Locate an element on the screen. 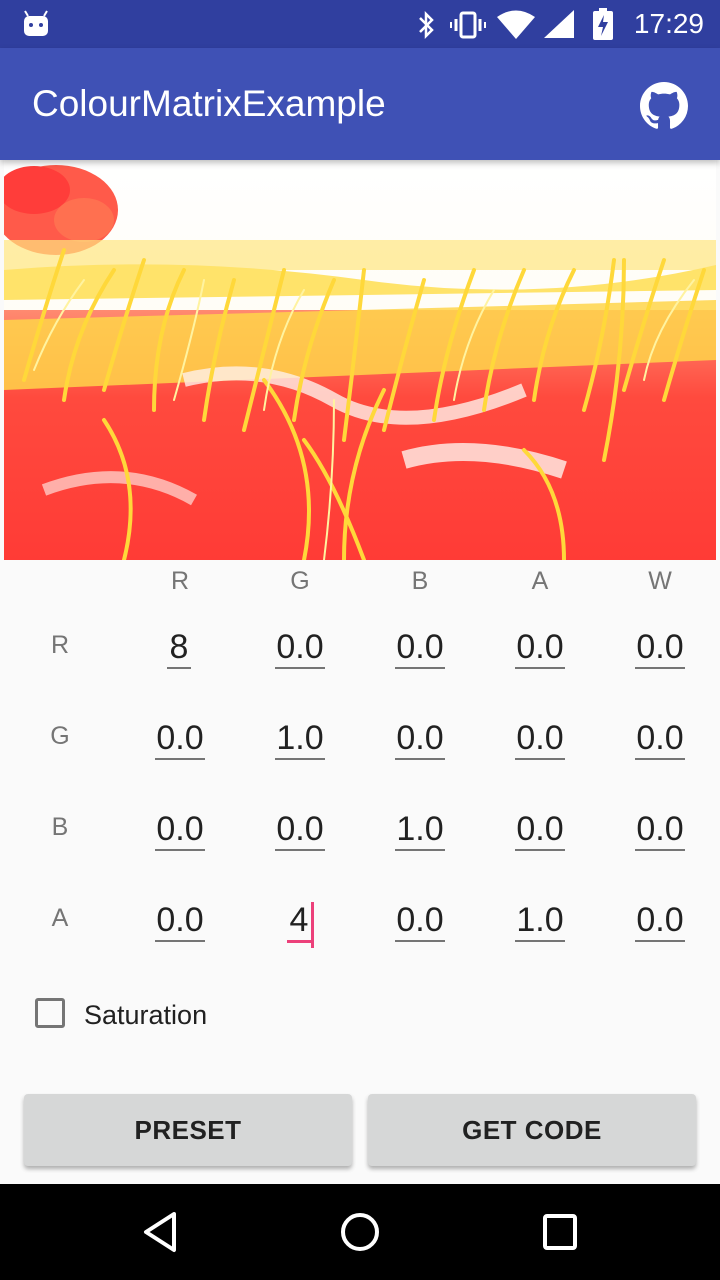  matrix-input-a-r: 0.0 is located at coordinates (180, 921).